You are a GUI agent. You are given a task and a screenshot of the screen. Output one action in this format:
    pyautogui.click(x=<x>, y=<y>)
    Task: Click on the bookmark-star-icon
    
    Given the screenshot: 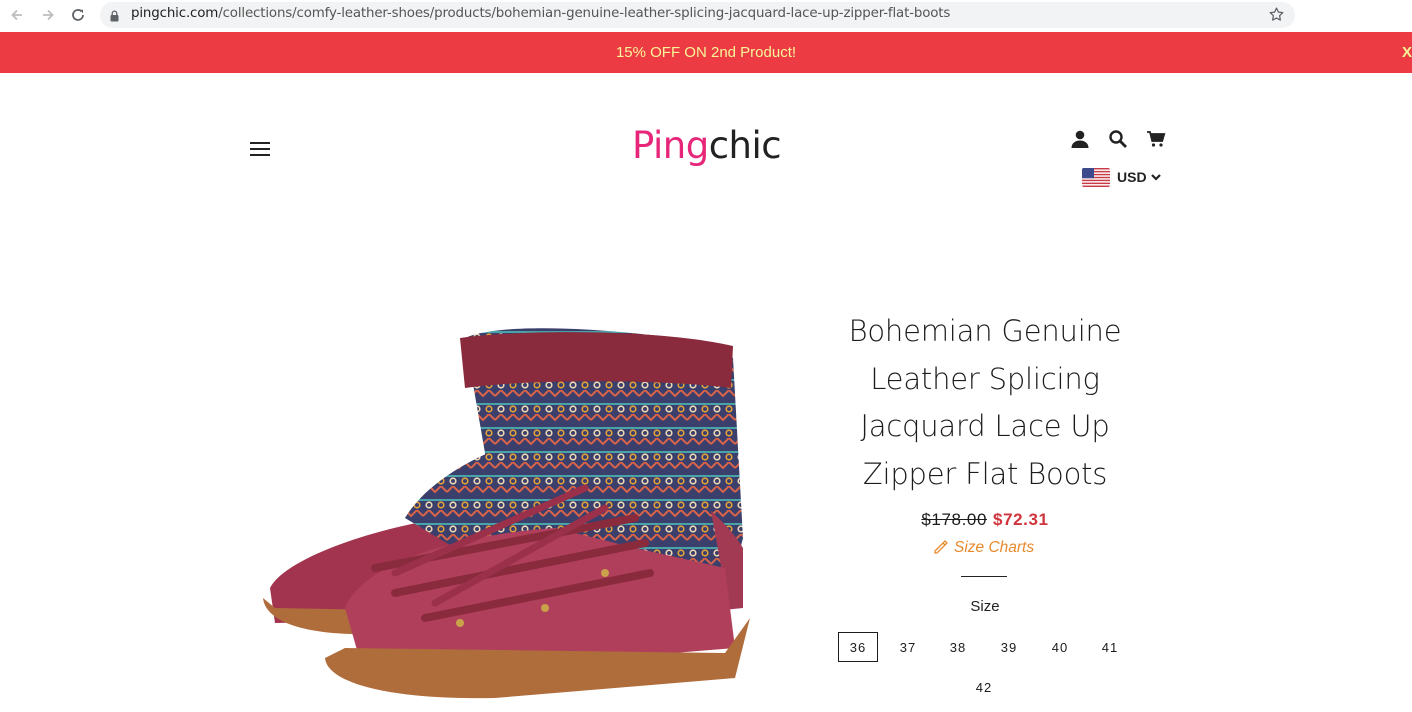 What is the action you would take?
    pyautogui.click(x=1276, y=17)
    